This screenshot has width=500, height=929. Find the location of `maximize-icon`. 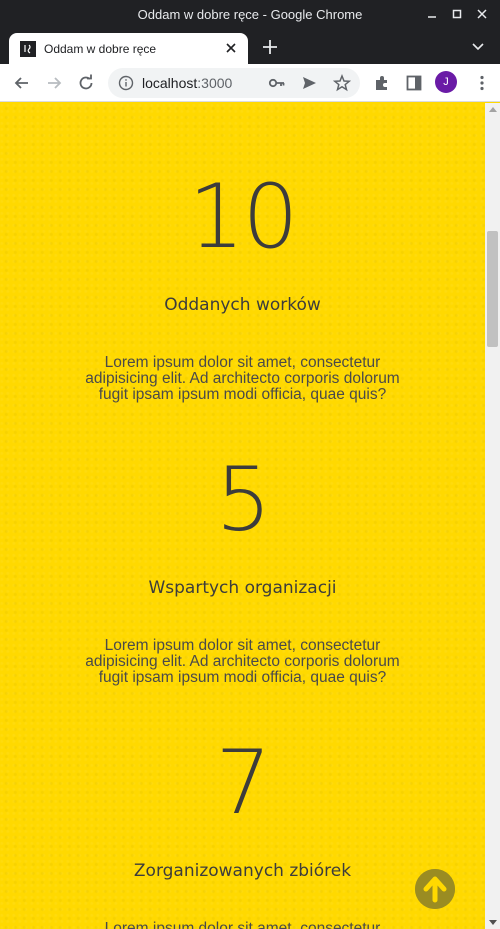

maximize-icon is located at coordinates (457, 14).